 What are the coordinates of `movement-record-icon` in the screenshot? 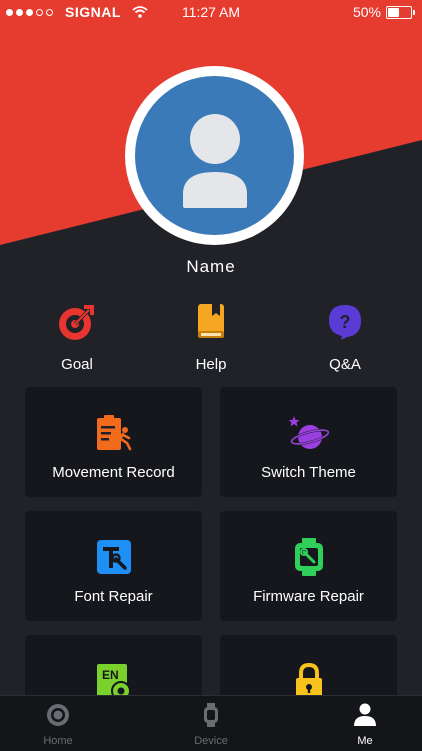 It's located at (113, 433).